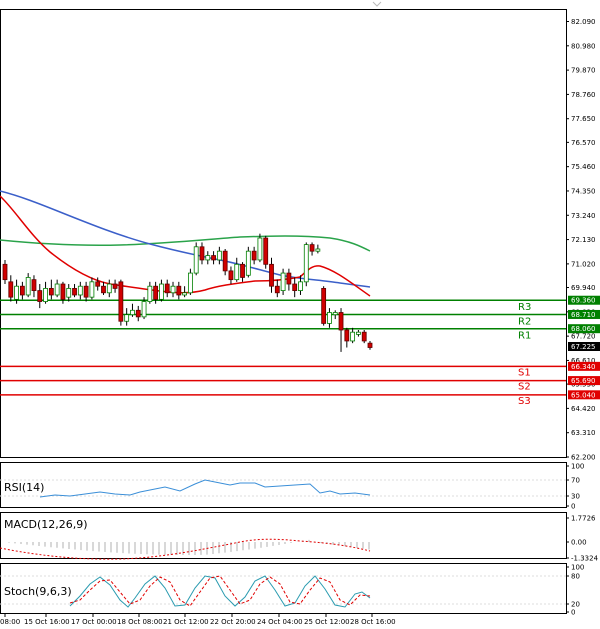 The image size is (600, 629). Describe the element at coordinates (524, 336) in the screenshot. I see `level-name-r1: R1` at that location.